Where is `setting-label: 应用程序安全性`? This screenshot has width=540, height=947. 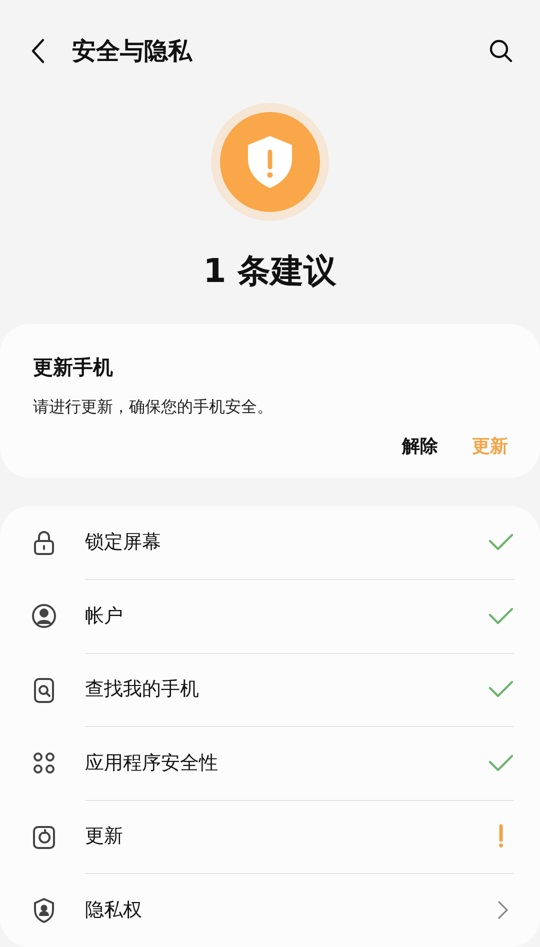
setting-label: 应用程序安全性 is located at coordinates (286, 763).